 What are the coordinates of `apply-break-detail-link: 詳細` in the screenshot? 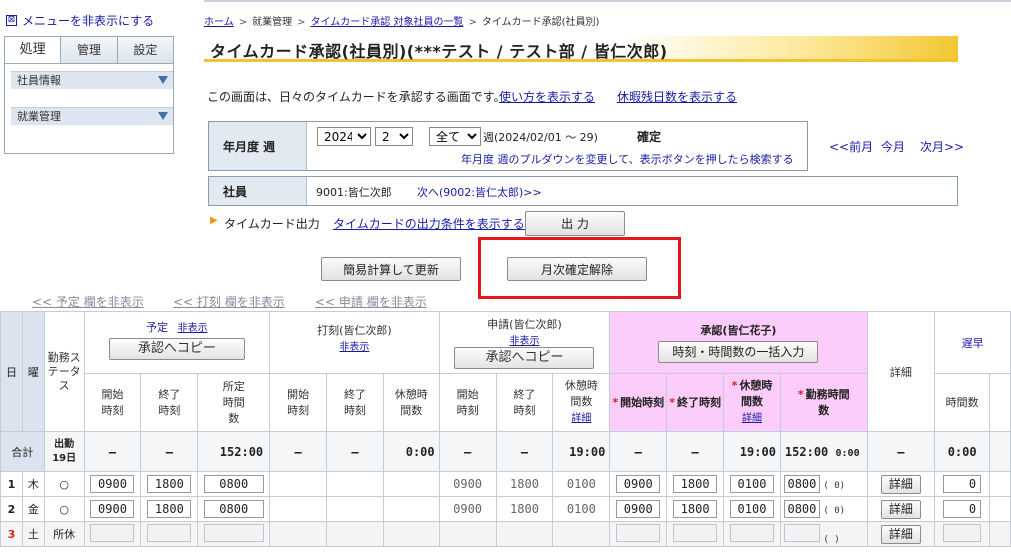 It's located at (581, 418).